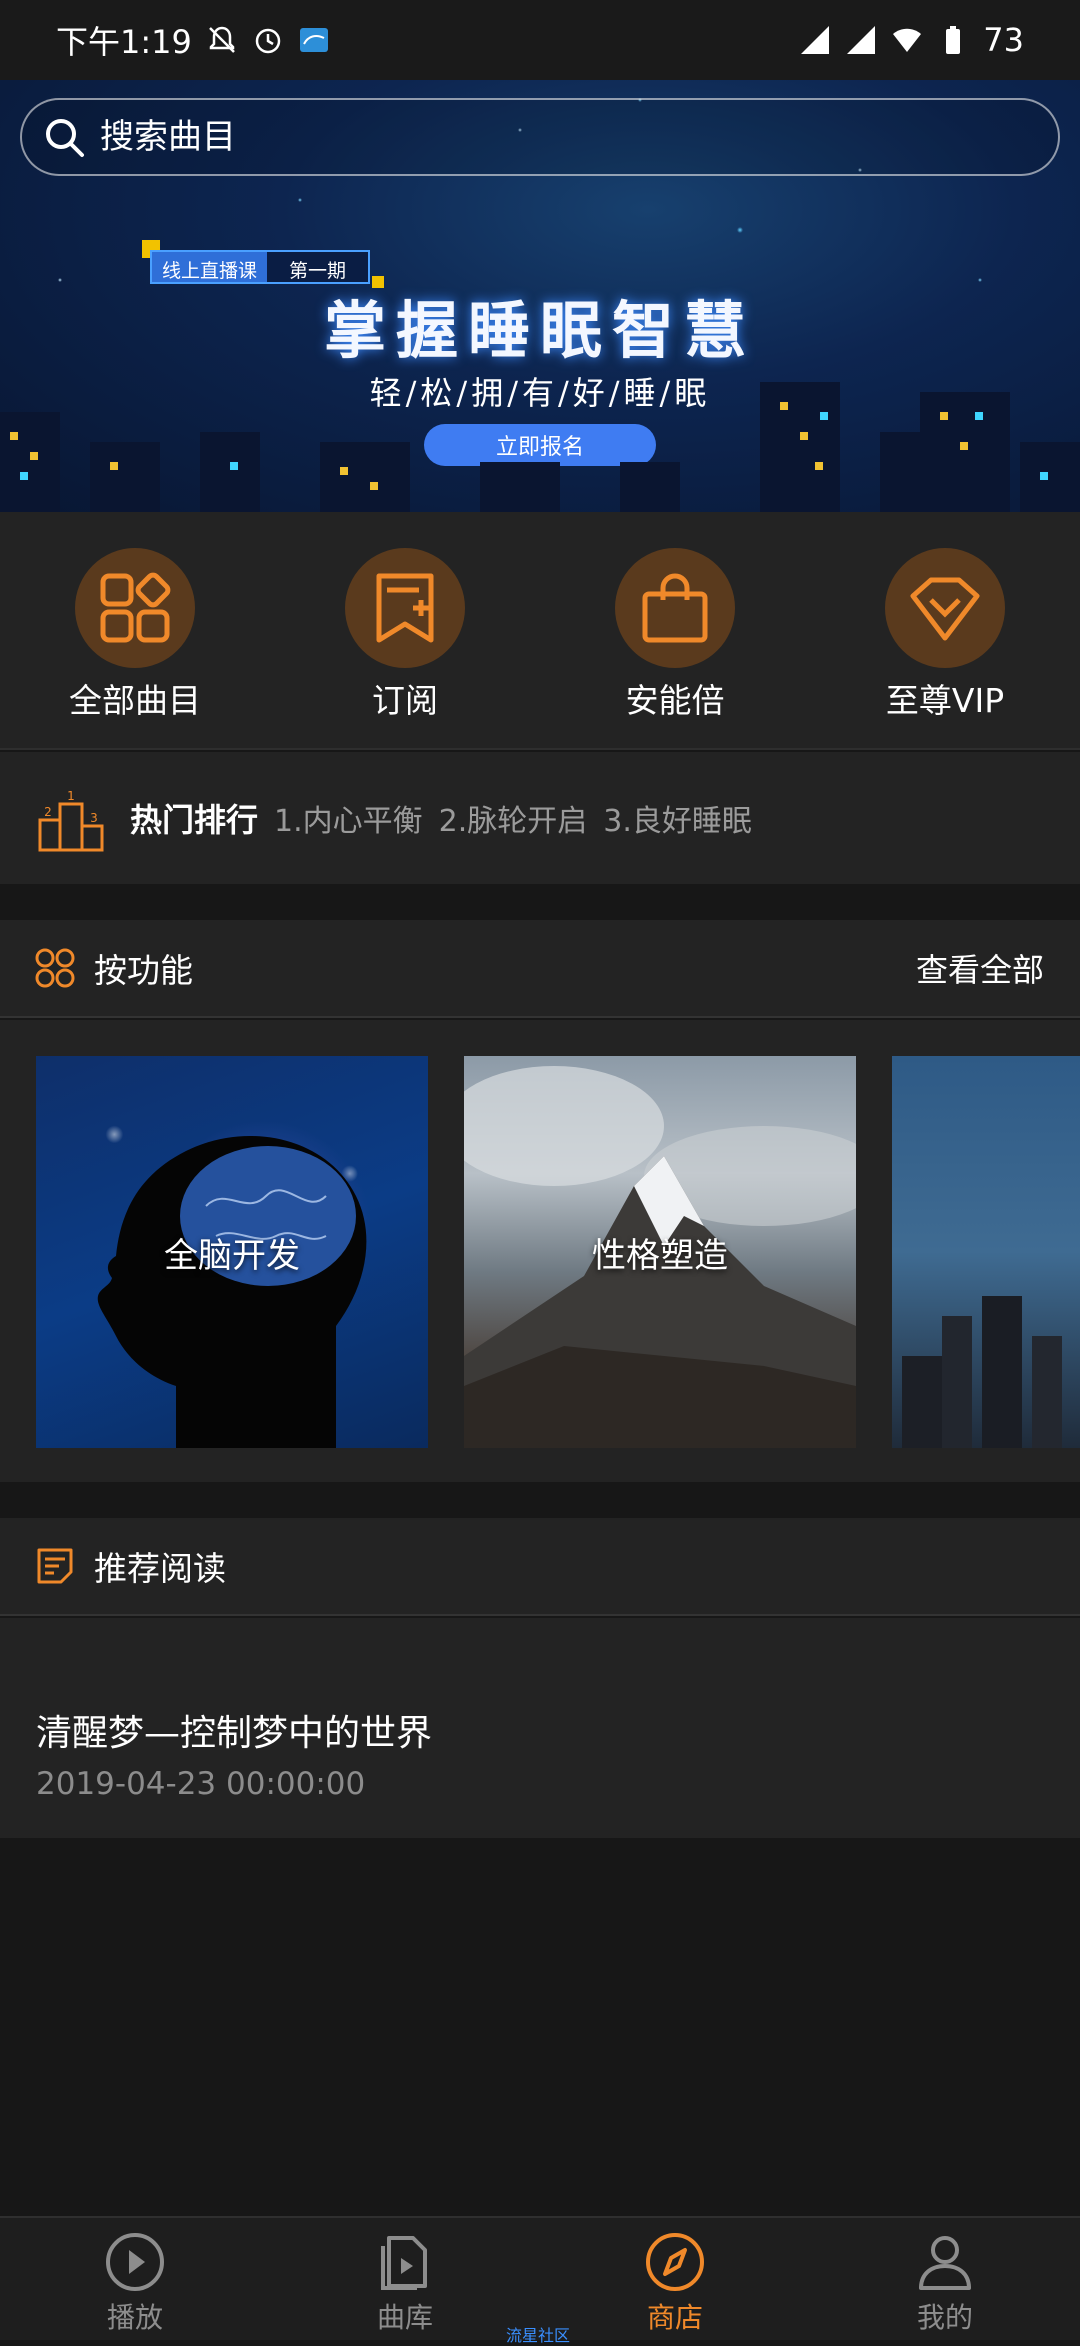  What do you see at coordinates (318, 267) in the screenshot?
I see `banner-badge-issue: 第一期` at bounding box center [318, 267].